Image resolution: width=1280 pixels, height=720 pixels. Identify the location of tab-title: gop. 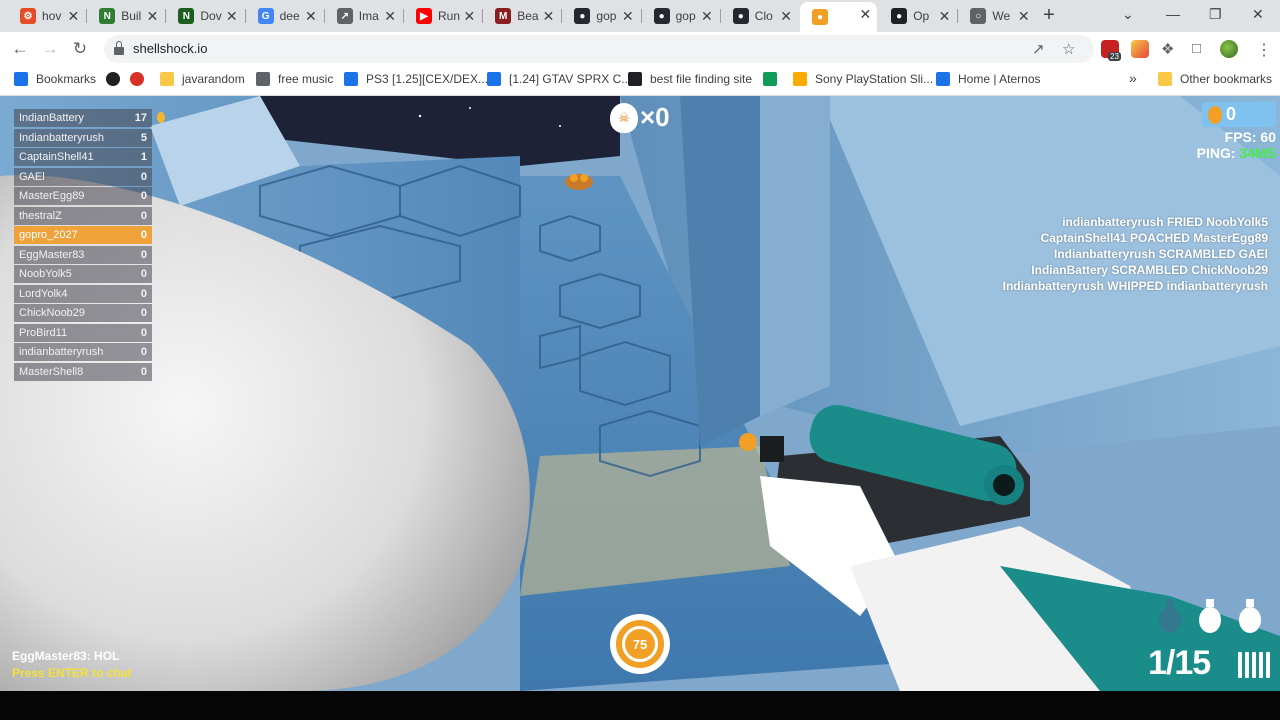
(685, 16).